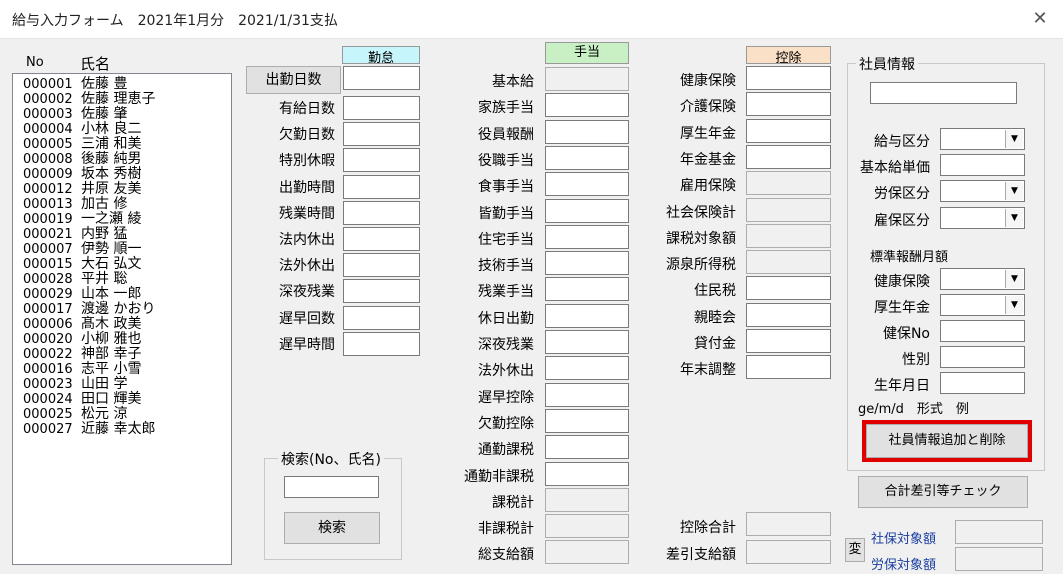 The width and height of the screenshot is (1063, 574). What do you see at coordinates (104, 384) in the screenshot?
I see `employee-name: 山田 学` at bounding box center [104, 384].